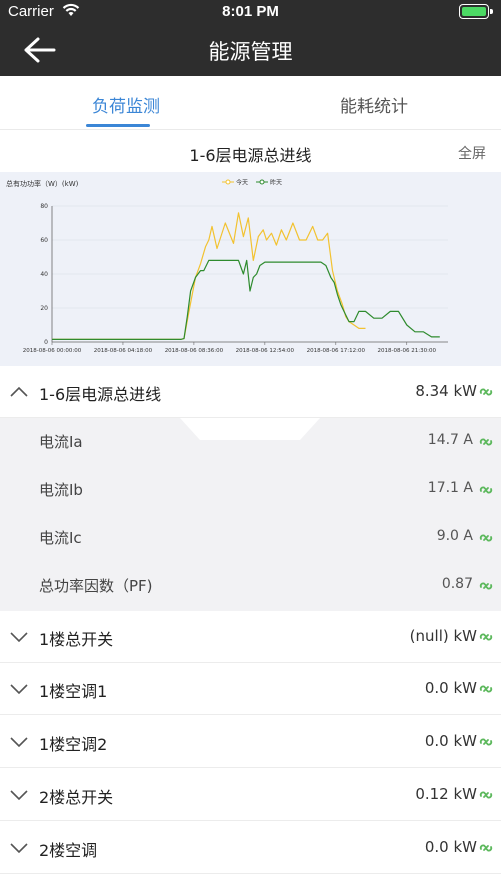 The image size is (501, 882). I want to click on sub-row-current-ib: 电流Ib 17.1 A, so click(250, 490).